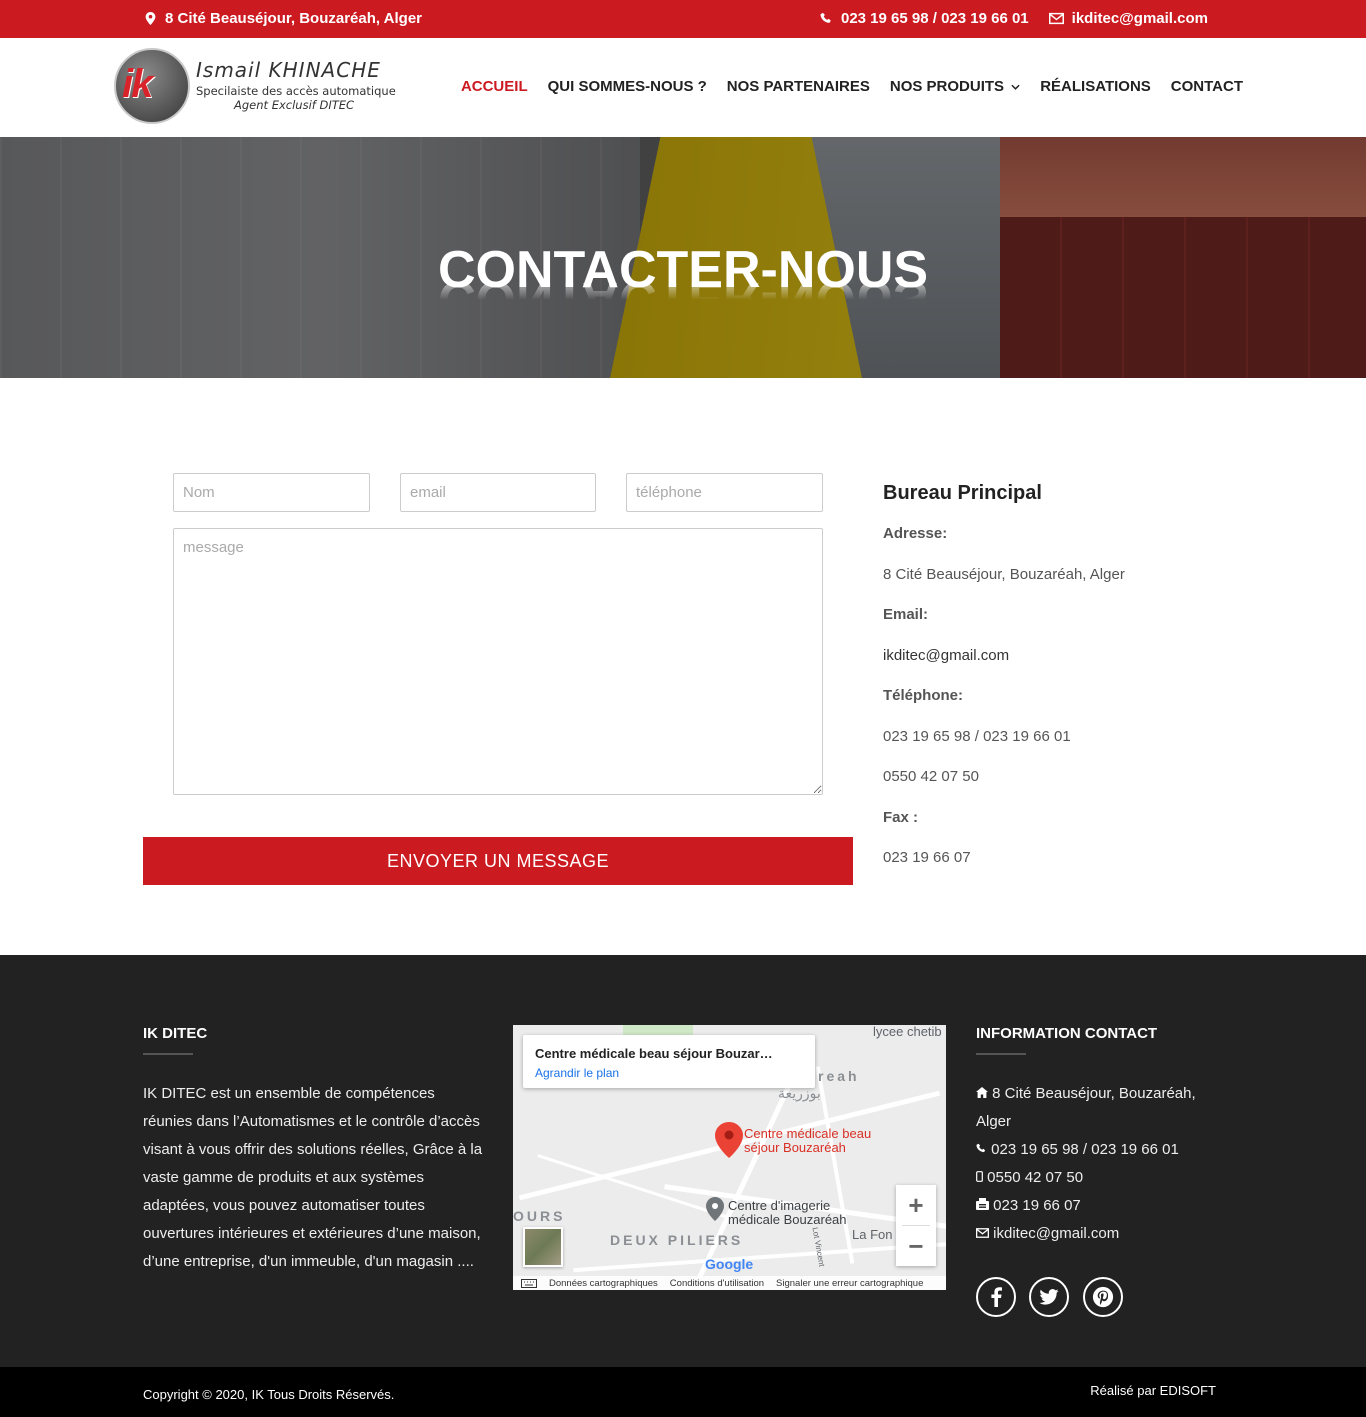 The image size is (1366, 1417). Describe the element at coordinates (916, 1205) in the screenshot. I see `zoom-in-button: +` at that location.